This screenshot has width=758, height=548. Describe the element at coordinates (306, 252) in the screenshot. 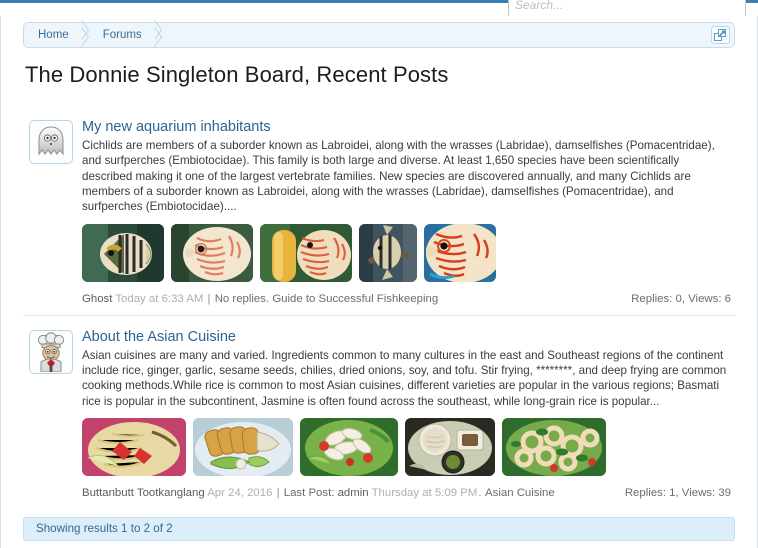

I see `thumbnail-discus-coral` at that location.